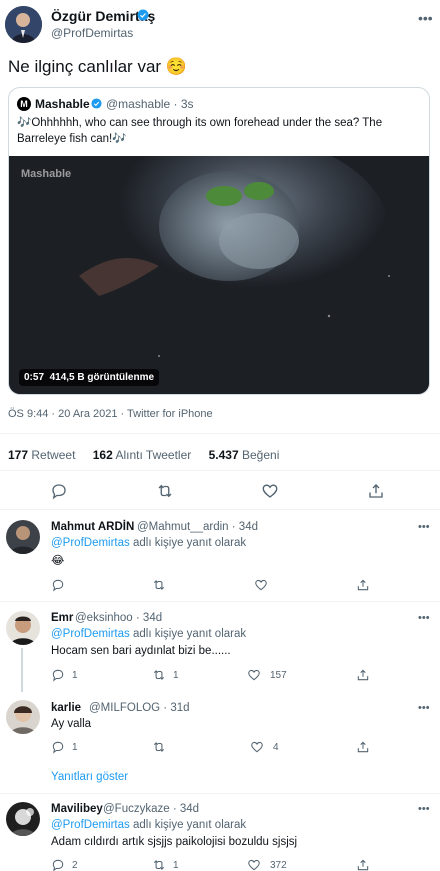 The image size is (440, 871). What do you see at coordinates (34, 377) in the screenshot?
I see `video-duration: 0:57` at bounding box center [34, 377].